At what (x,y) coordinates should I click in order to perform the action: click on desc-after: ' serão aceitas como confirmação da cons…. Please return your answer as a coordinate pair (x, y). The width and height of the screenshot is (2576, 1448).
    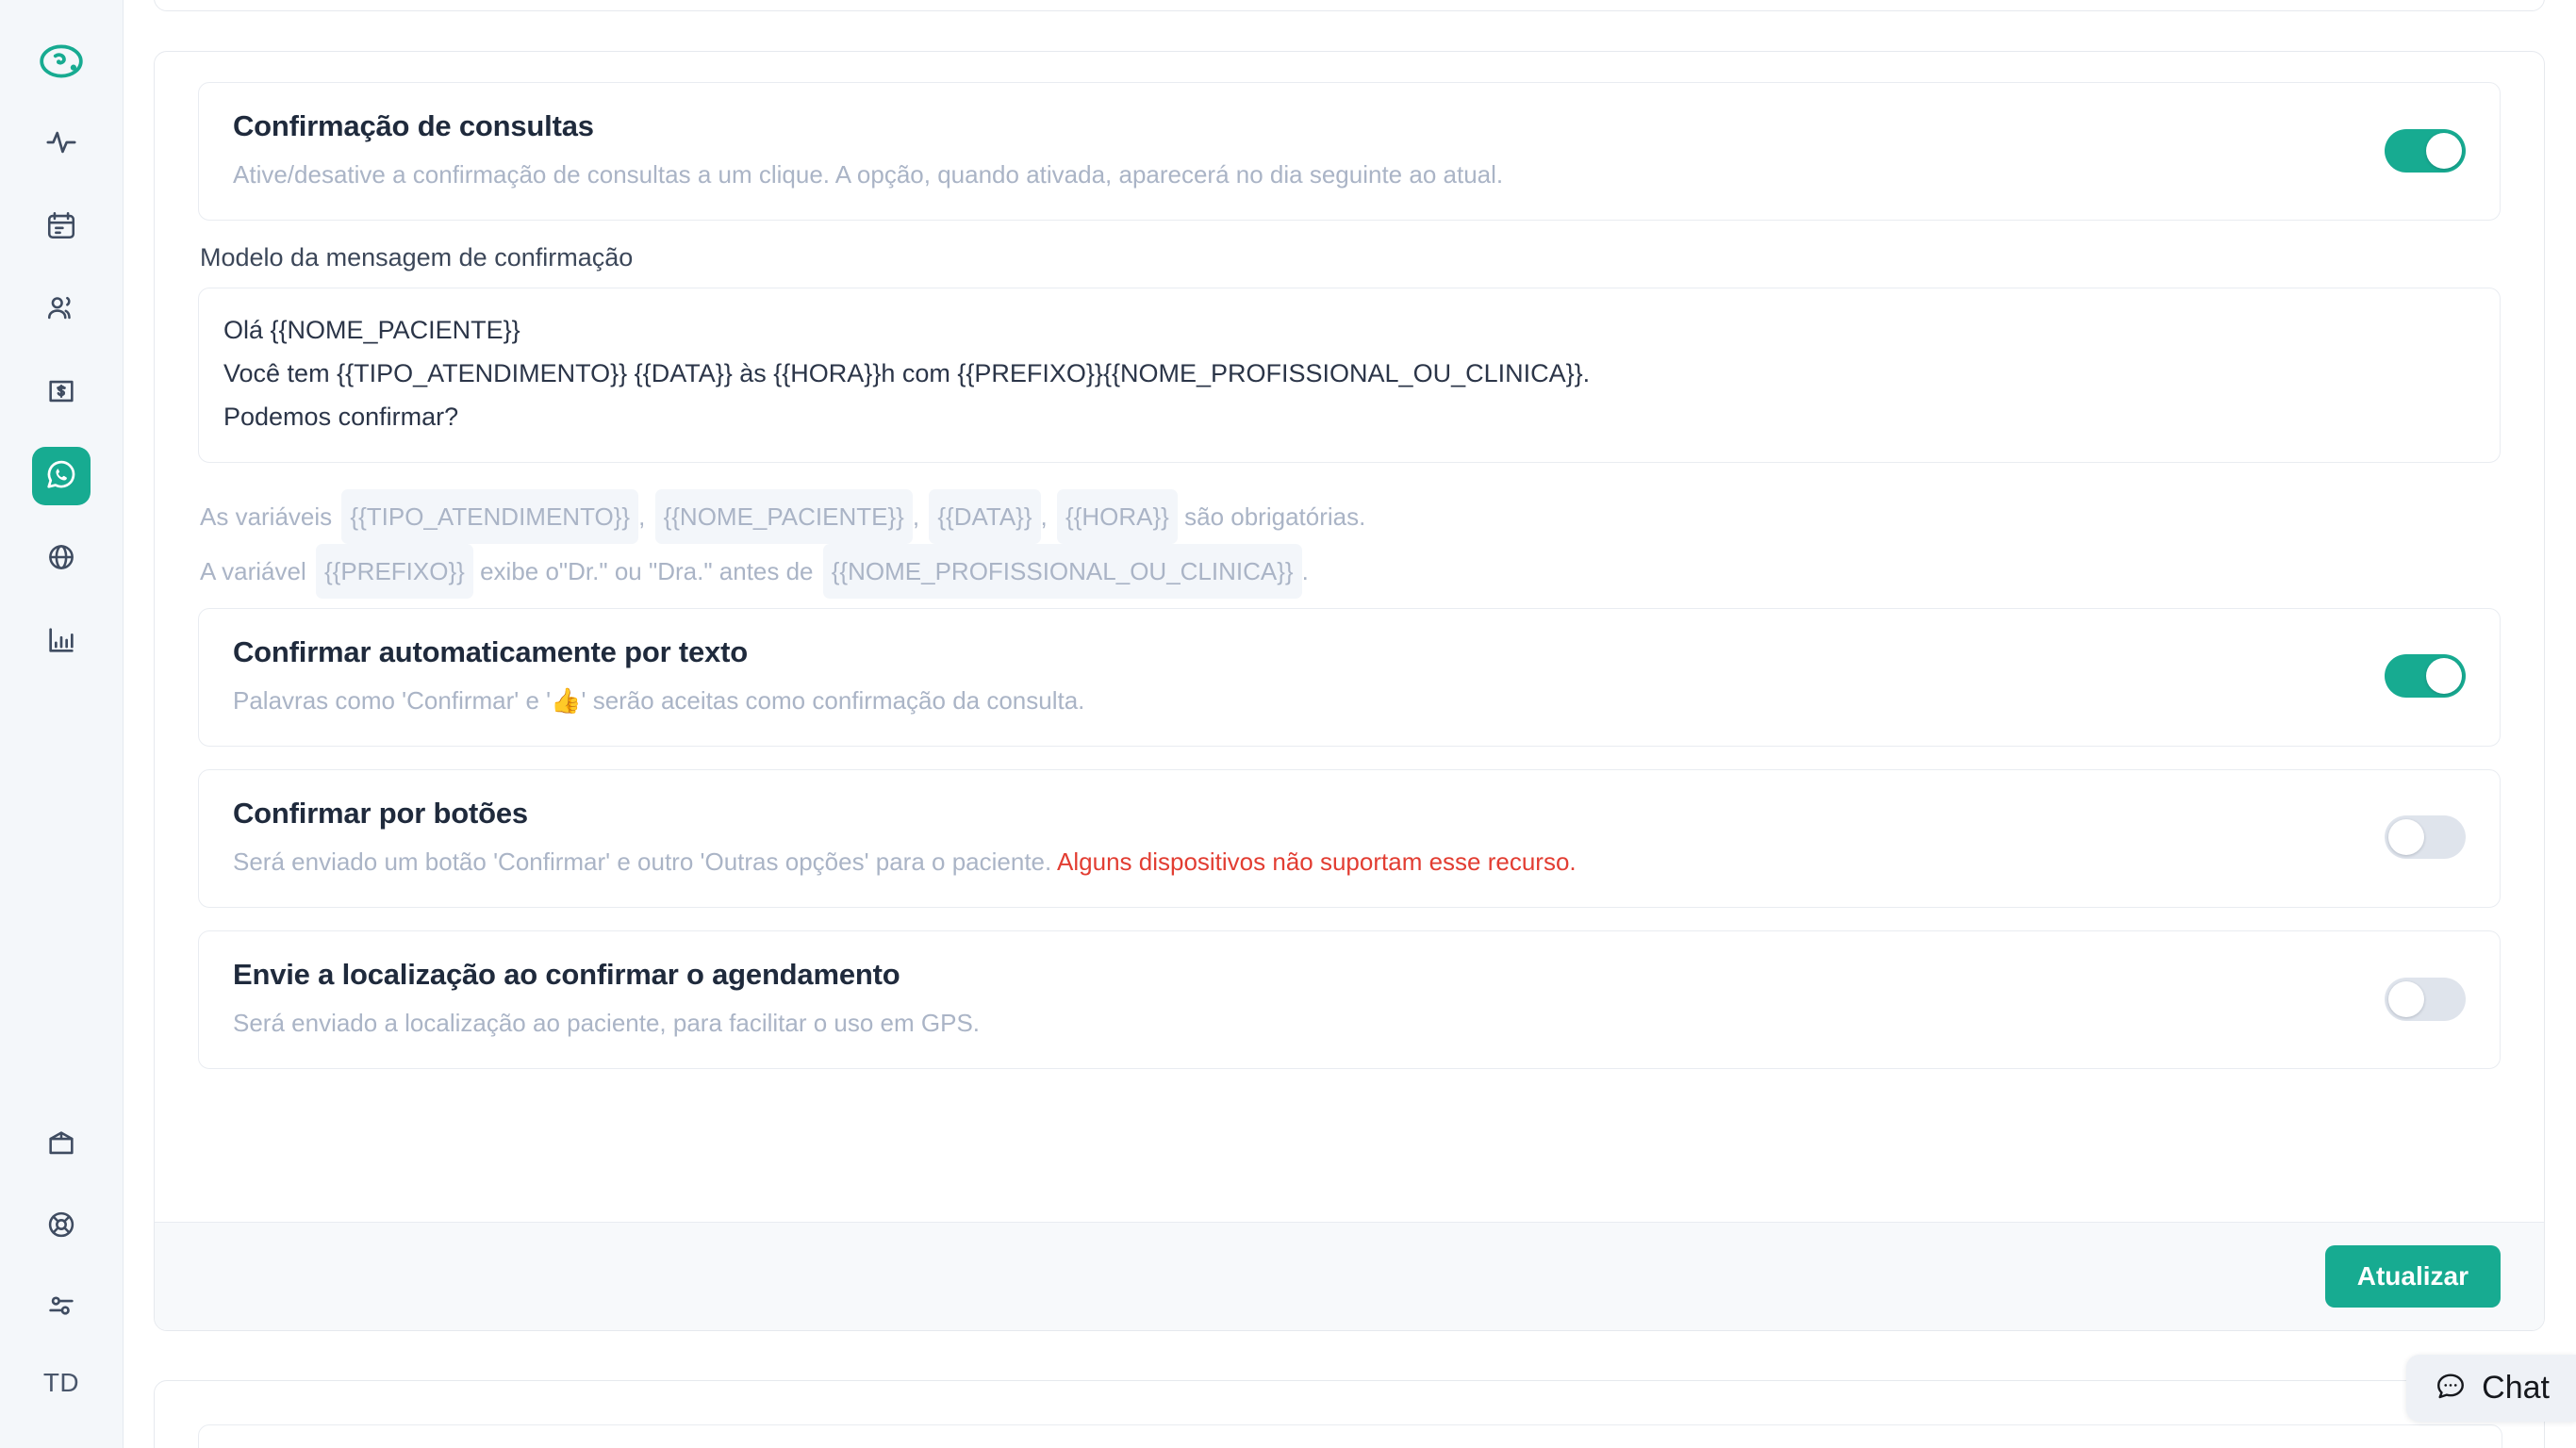
    Looking at the image, I should click on (833, 700).